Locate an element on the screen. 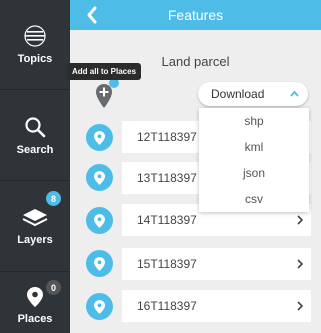 The width and height of the screenshot is (321, 333). sidebar-item-label: Layers is located at coordinates (35, 239).